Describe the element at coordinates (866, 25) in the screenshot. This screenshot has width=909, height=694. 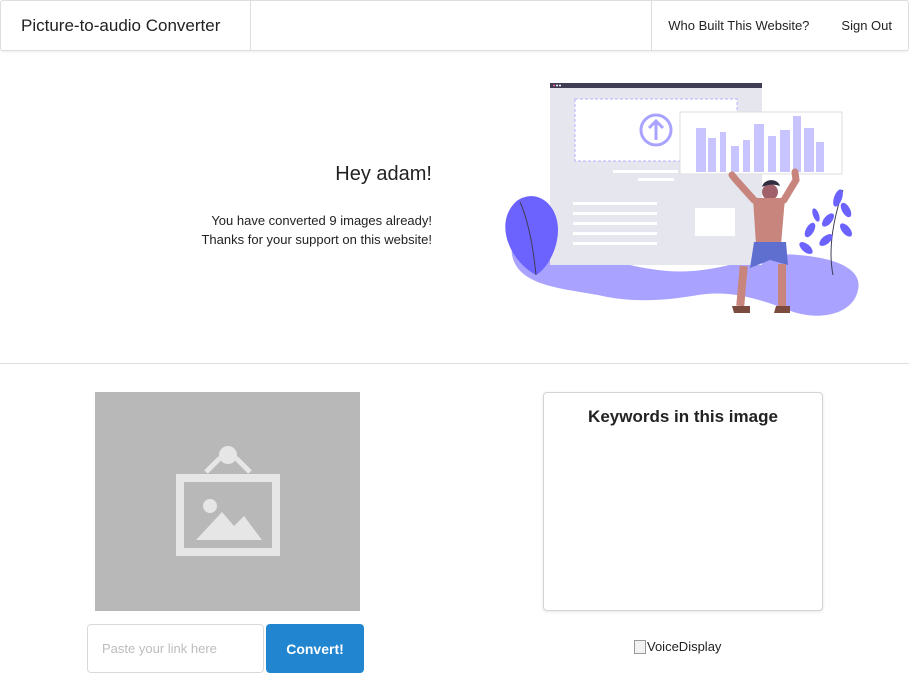
I see `nav-sign-out: Sign Out` at that location.